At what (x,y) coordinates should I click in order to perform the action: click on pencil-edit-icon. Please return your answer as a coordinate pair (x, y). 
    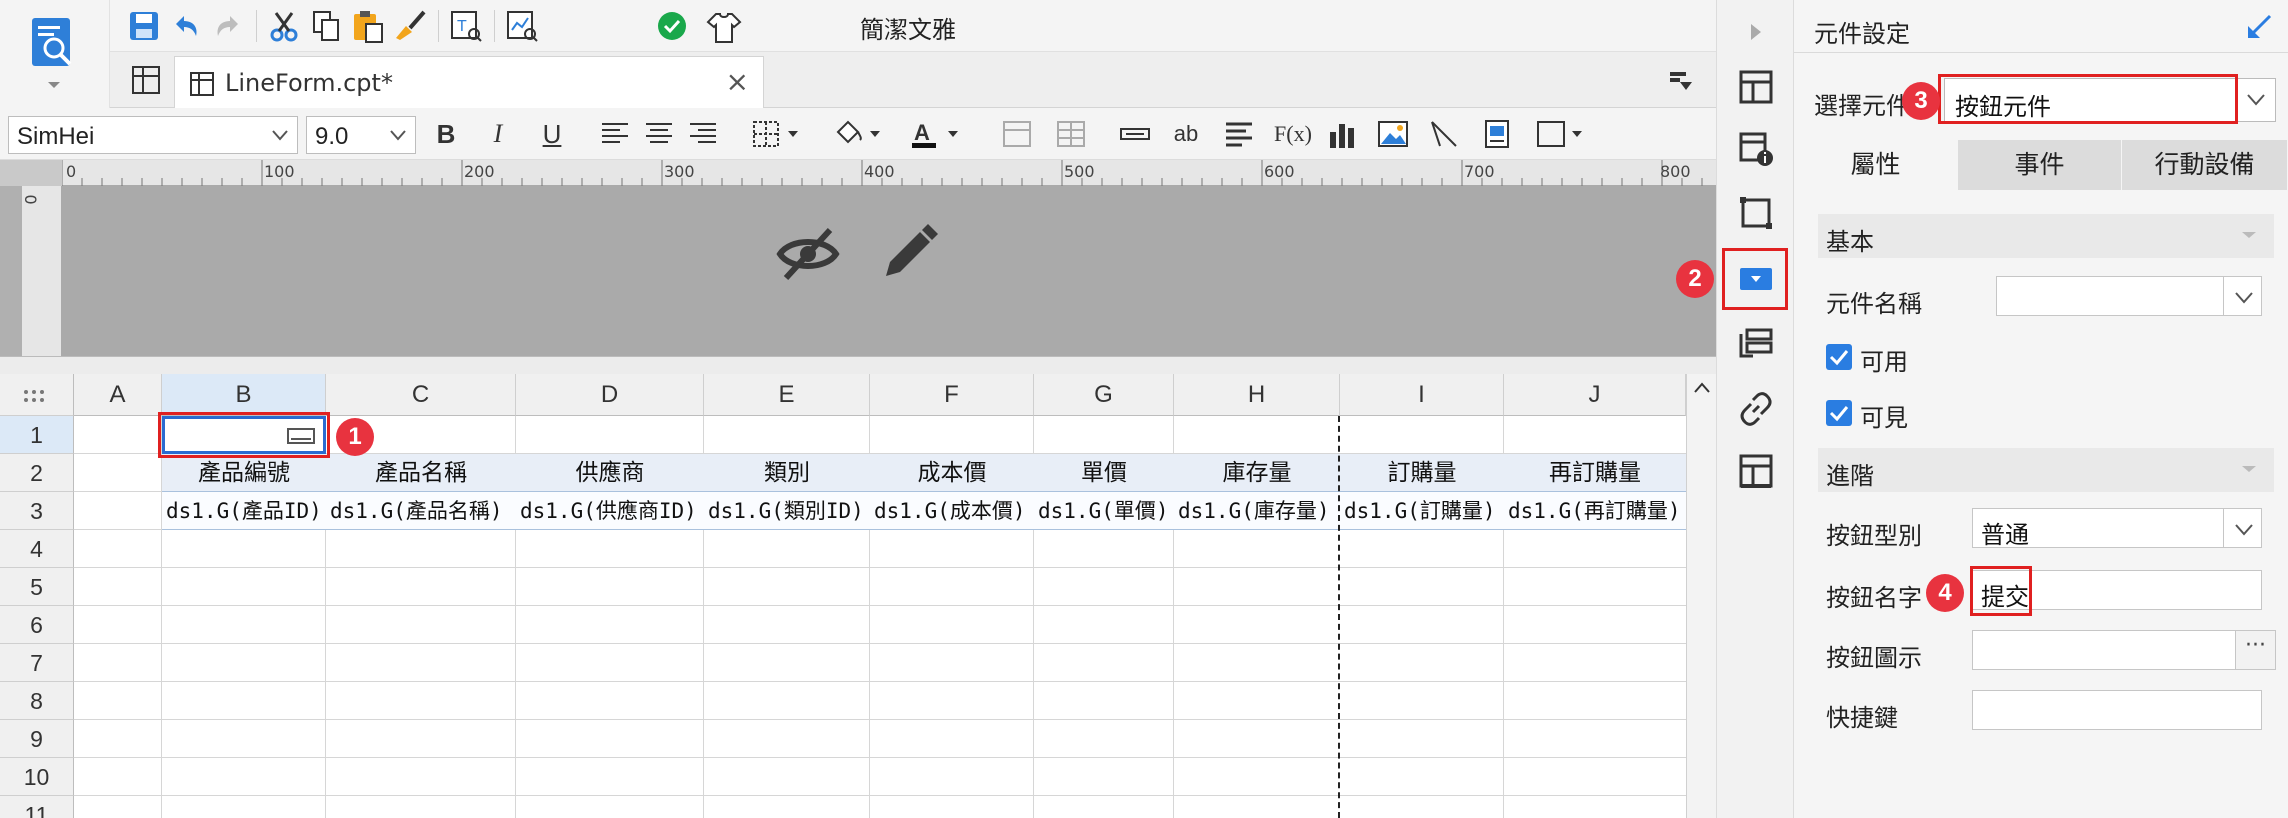
    Looking at the image, I should click on (908, 254).